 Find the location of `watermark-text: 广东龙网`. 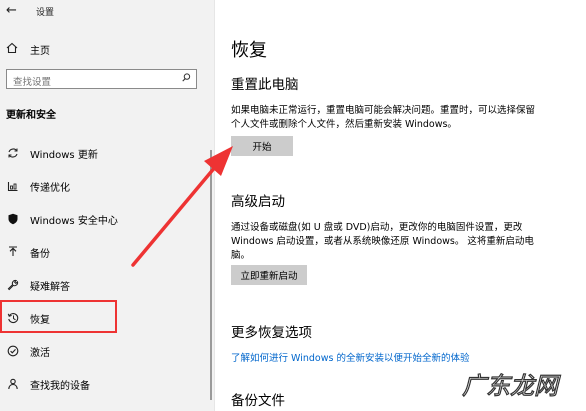

watermark-text: 广东龙网 is located at coordinates (511, 386).